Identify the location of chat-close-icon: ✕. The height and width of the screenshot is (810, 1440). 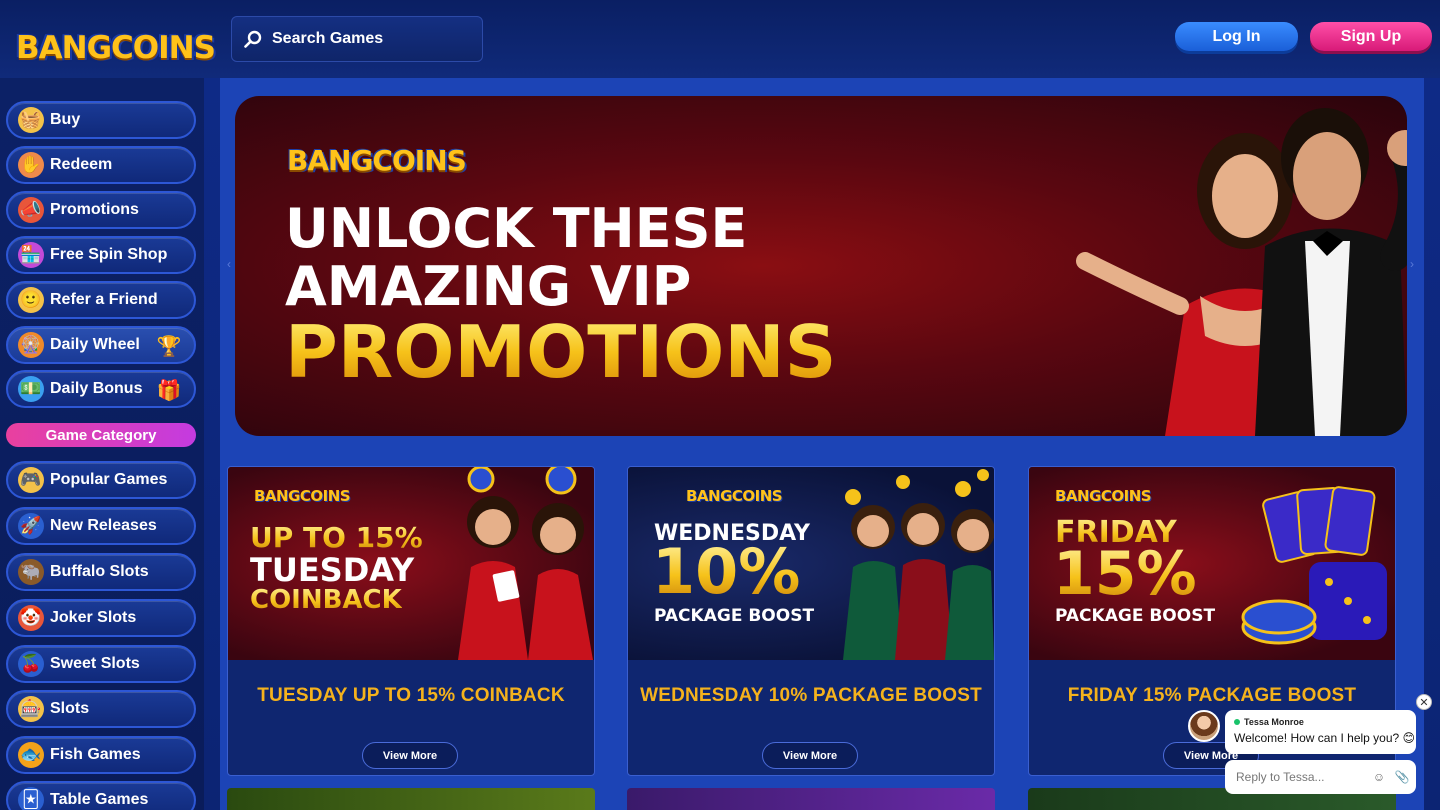
(1424, 702).